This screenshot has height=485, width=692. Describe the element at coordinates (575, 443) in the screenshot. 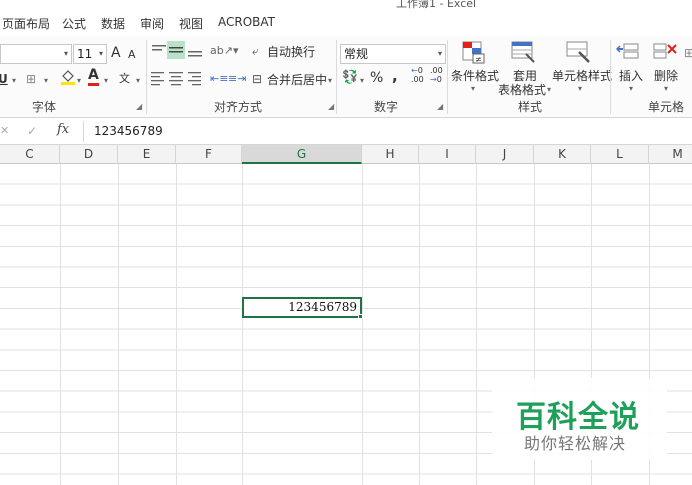

I see `watermark-subtitle: 助你轻松解决` at that location.